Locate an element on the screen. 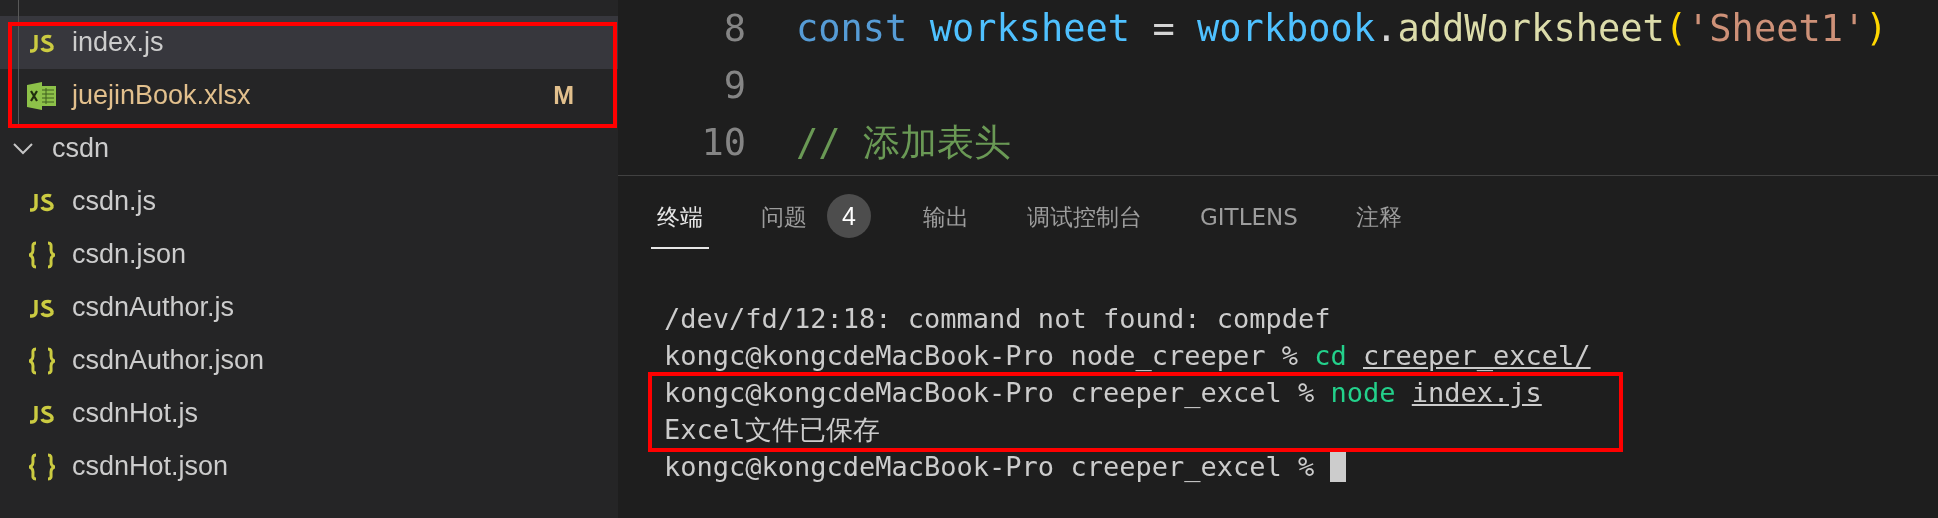  line-number: 8 is located at coordinates (734, 28).